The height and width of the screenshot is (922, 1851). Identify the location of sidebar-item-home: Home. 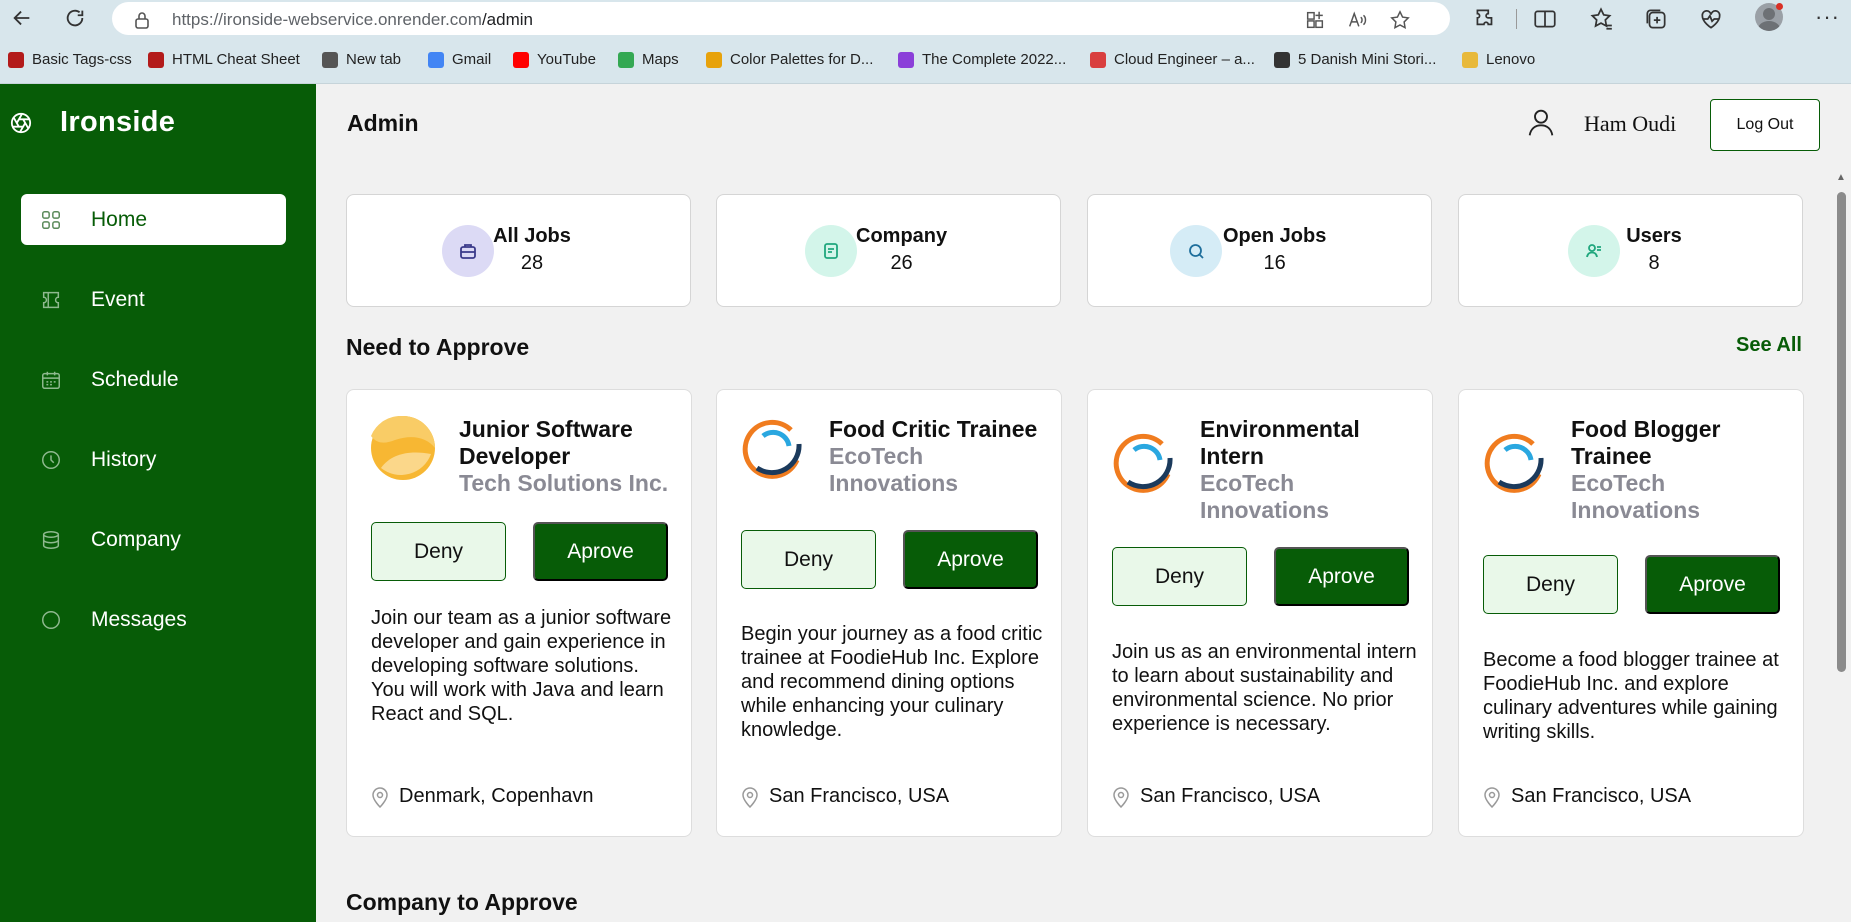
(153, 219).